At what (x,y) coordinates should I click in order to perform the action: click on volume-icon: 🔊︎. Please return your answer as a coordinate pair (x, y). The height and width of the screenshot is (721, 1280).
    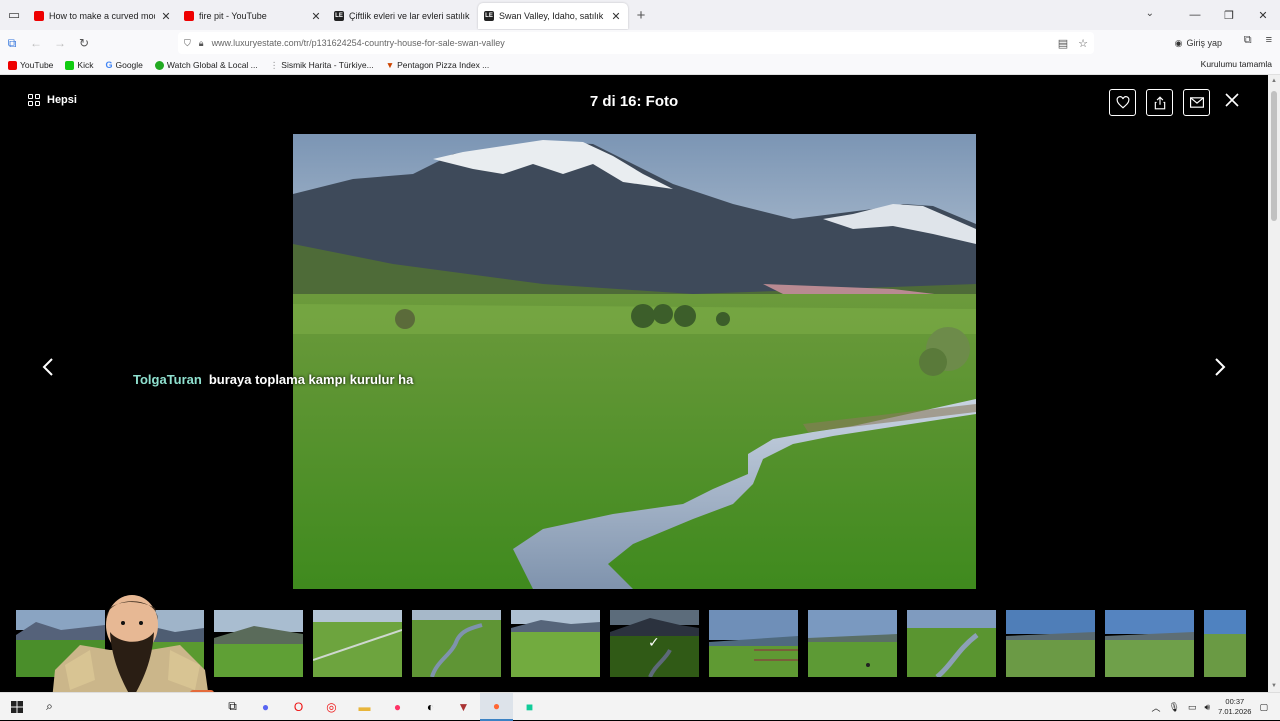
    Looking at the image, I should click on (1207, 707).